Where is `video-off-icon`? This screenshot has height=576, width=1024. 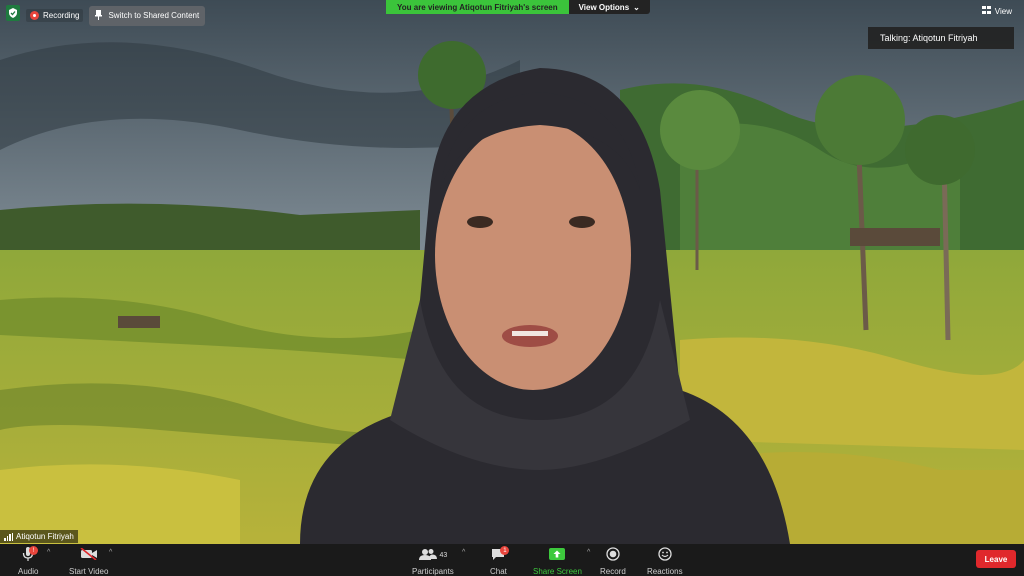 video-off-icon is located at coordinates (89, 554).